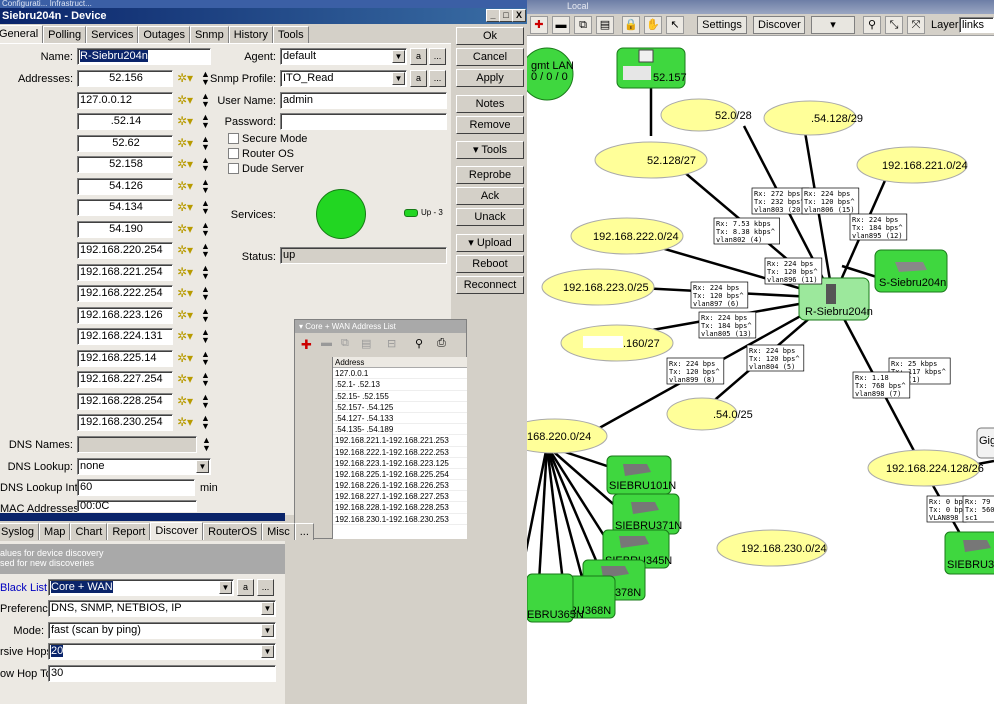  Describe the element at coordinates (400, 463) in the screenshot. I see `table-row: 192.168.223.1-192.168.223.125` at that location.